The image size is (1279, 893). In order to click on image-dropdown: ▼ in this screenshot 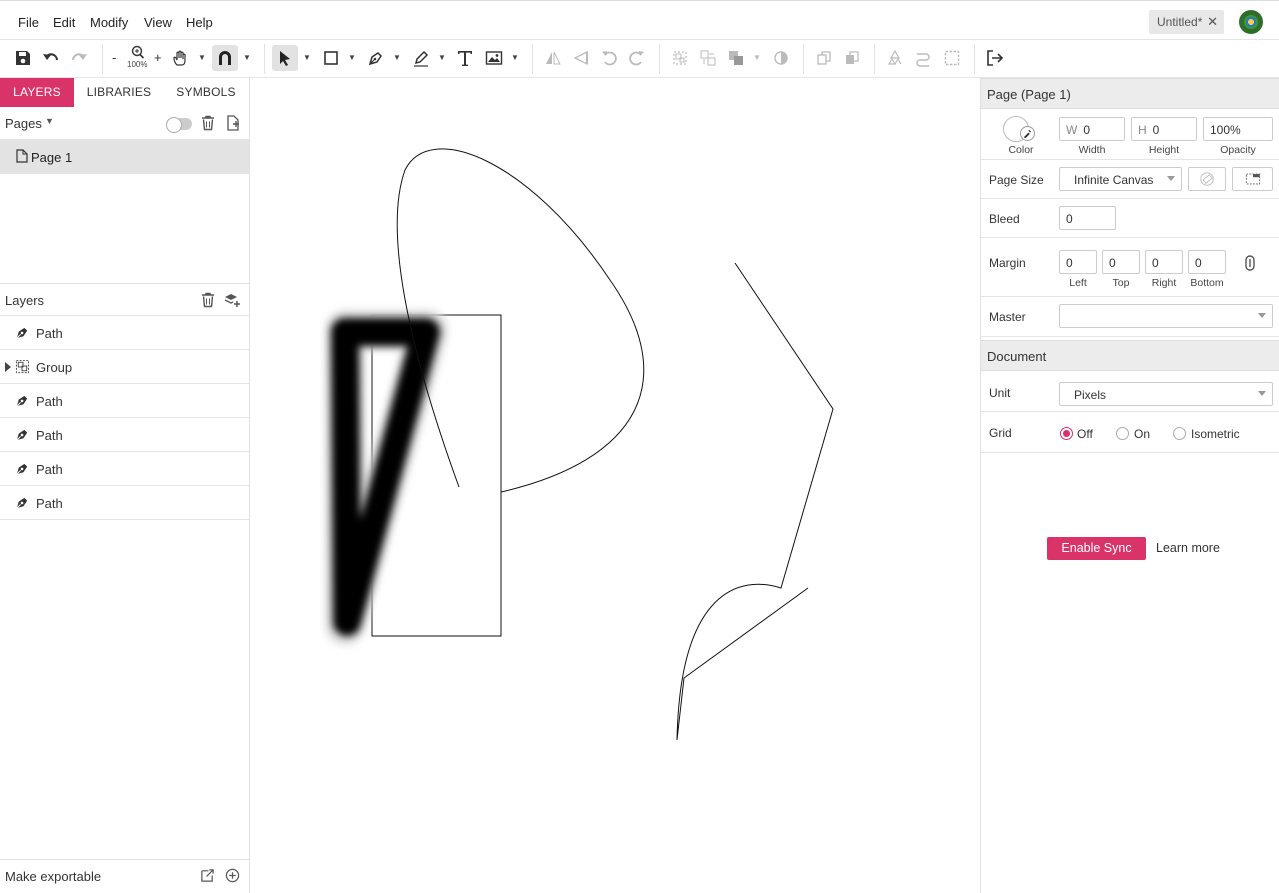, I will do `click(515, 58)`.